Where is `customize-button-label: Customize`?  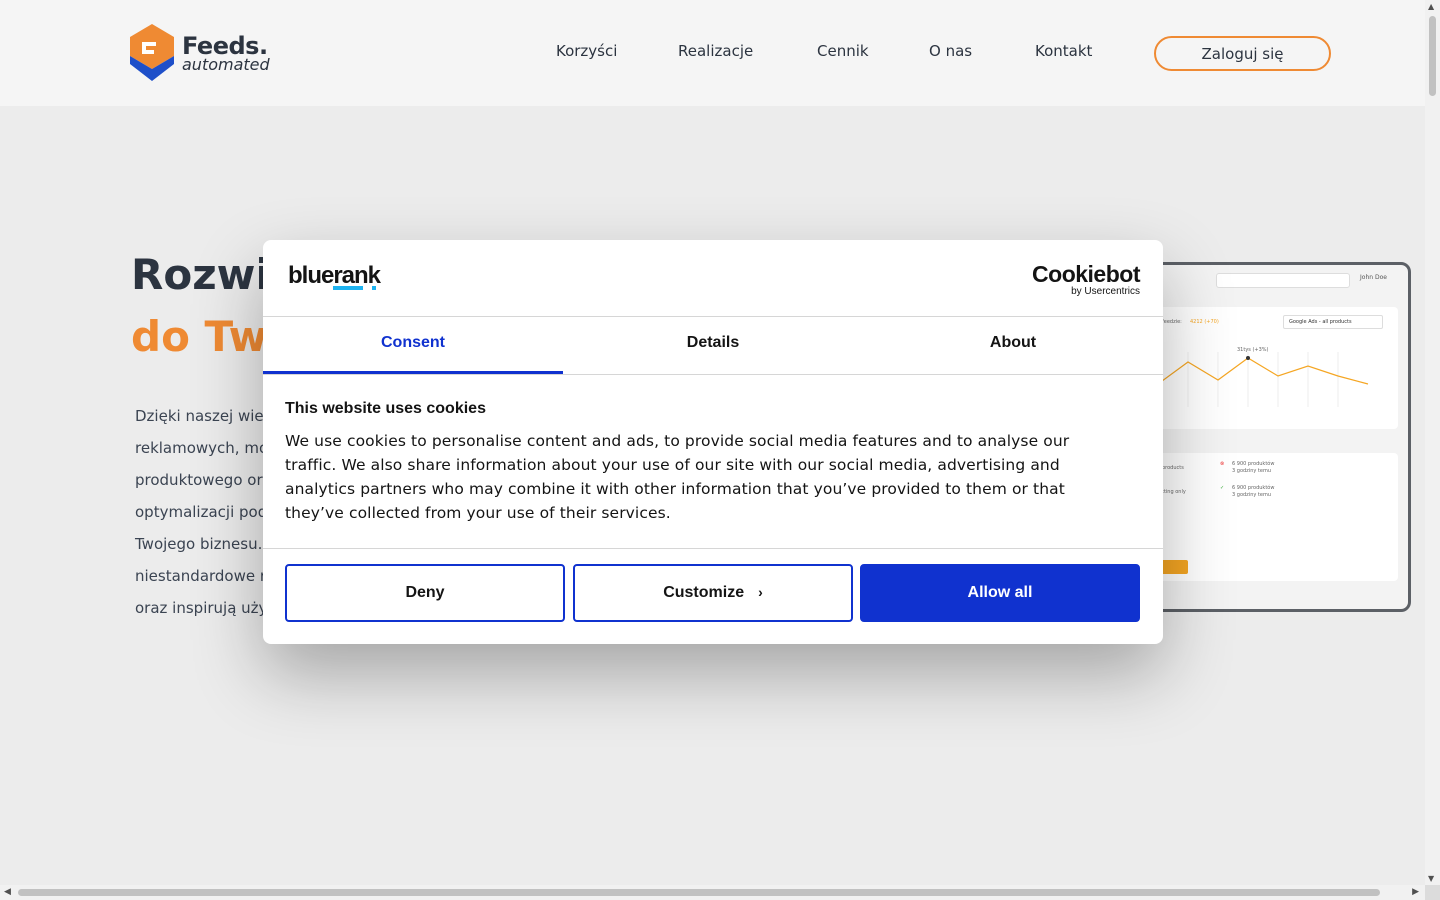 customize-button-label: Customize is located at coordinates (704, 592).